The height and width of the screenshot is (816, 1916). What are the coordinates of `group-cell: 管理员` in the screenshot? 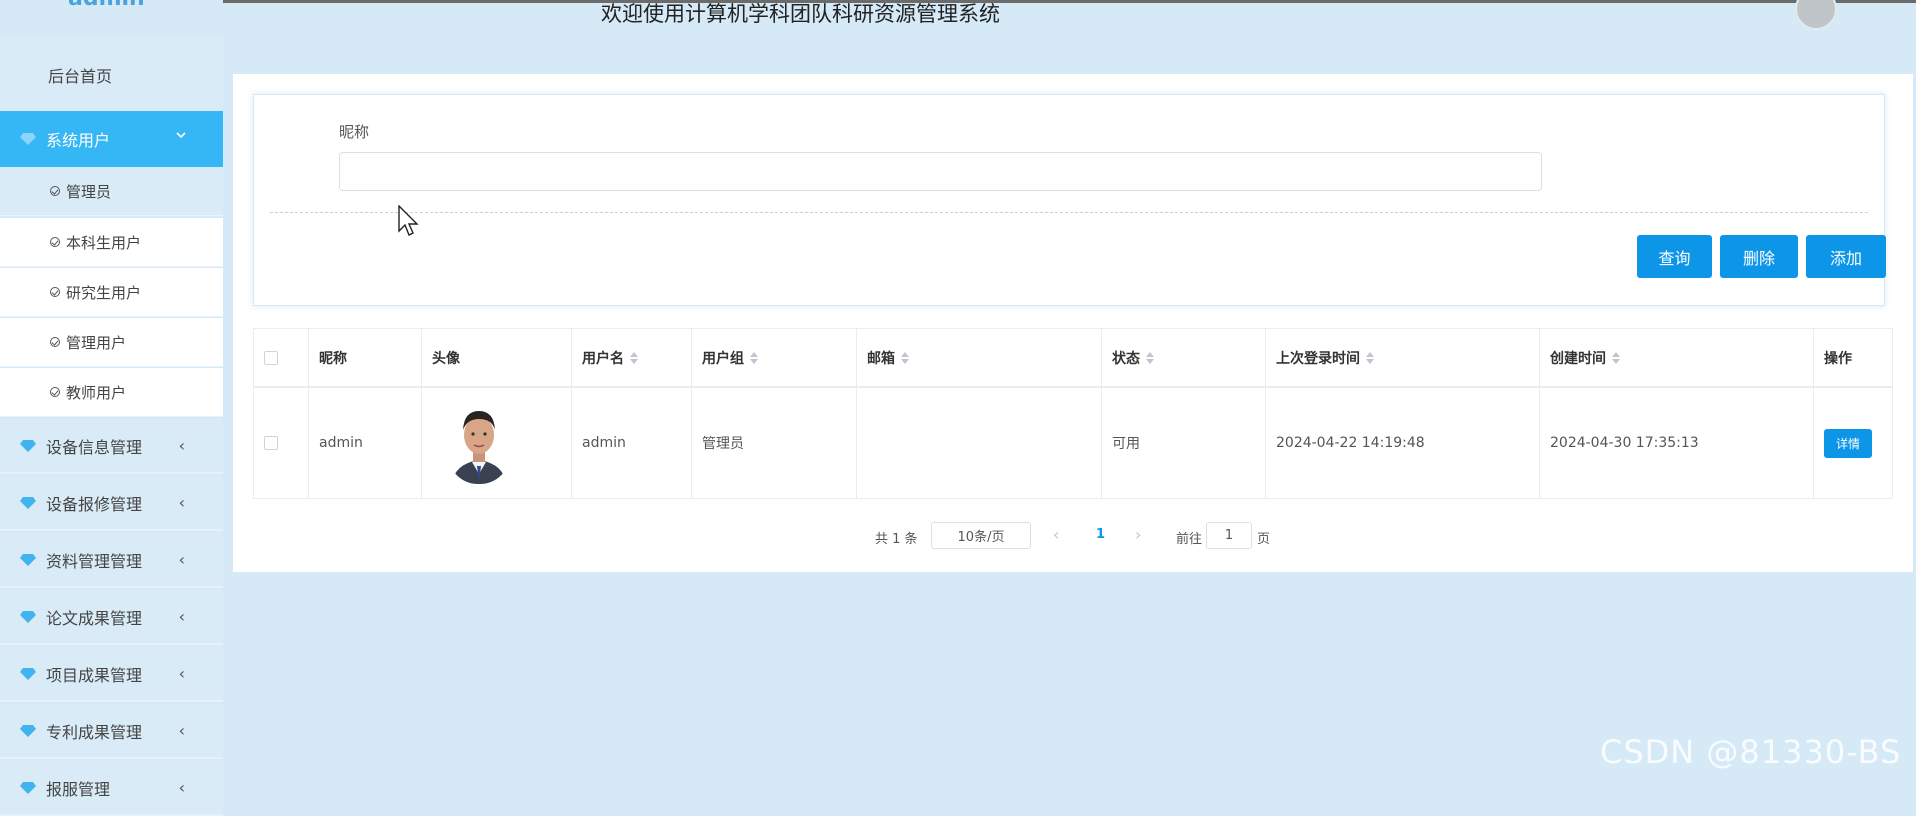 It's located at (774, 443).